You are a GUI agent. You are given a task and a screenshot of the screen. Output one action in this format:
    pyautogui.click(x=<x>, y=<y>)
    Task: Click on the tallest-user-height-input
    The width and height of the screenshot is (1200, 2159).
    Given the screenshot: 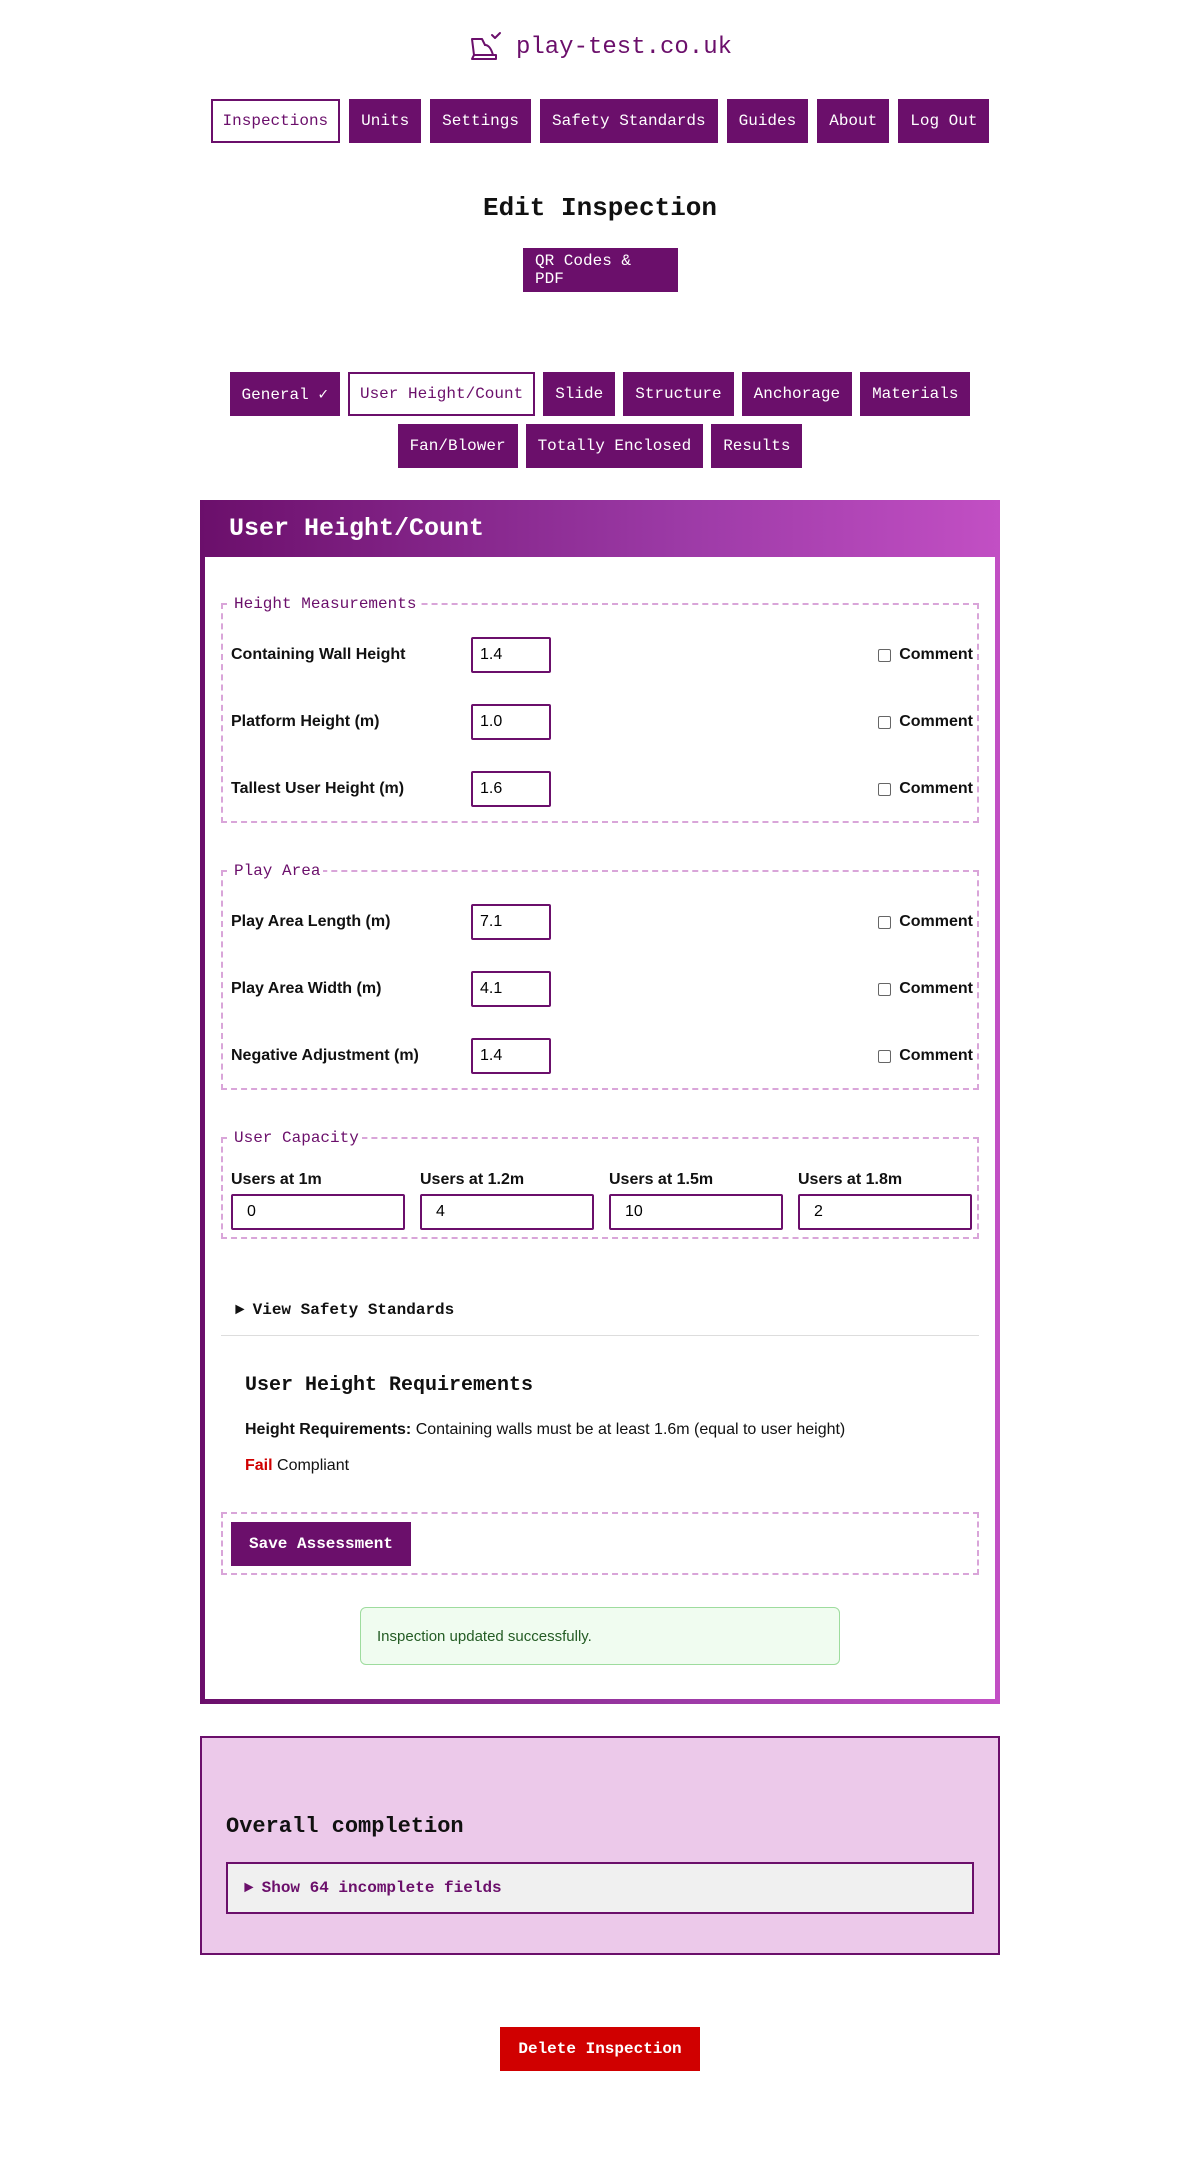 What is the action you would take?
    pyautogui.click(x=511, y=789)
    